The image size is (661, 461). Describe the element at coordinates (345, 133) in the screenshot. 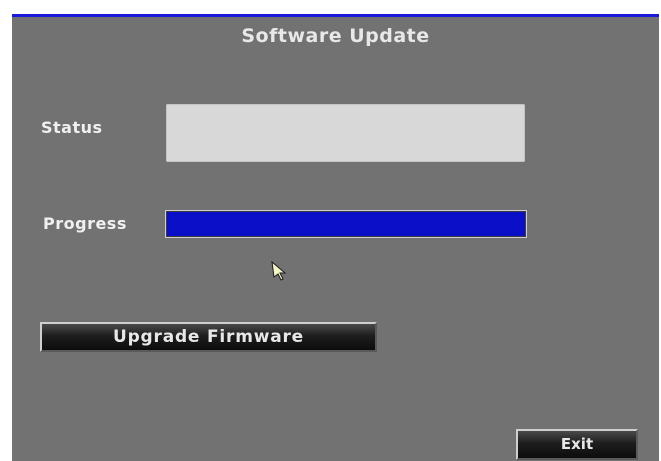

I see `status-display` at that location.